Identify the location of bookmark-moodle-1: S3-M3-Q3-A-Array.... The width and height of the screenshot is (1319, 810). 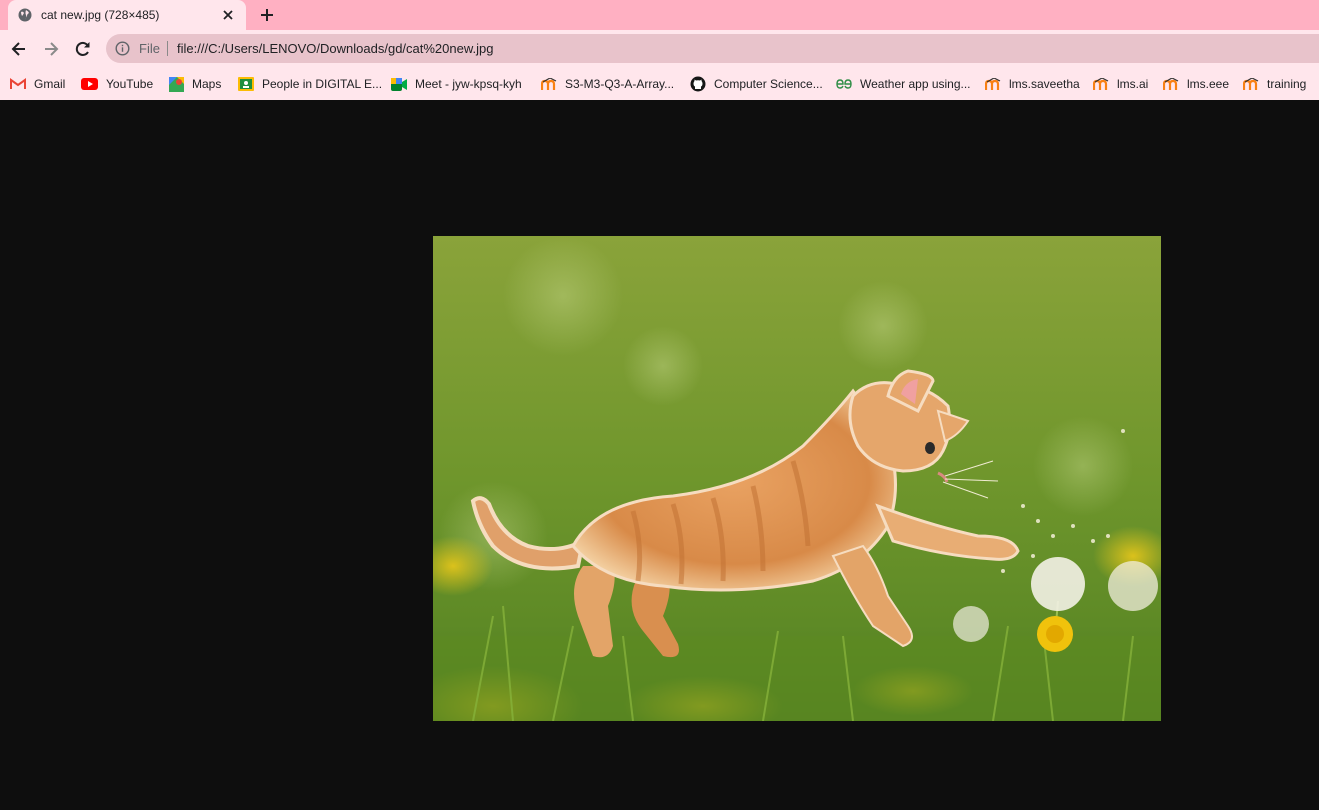
(607, 84).